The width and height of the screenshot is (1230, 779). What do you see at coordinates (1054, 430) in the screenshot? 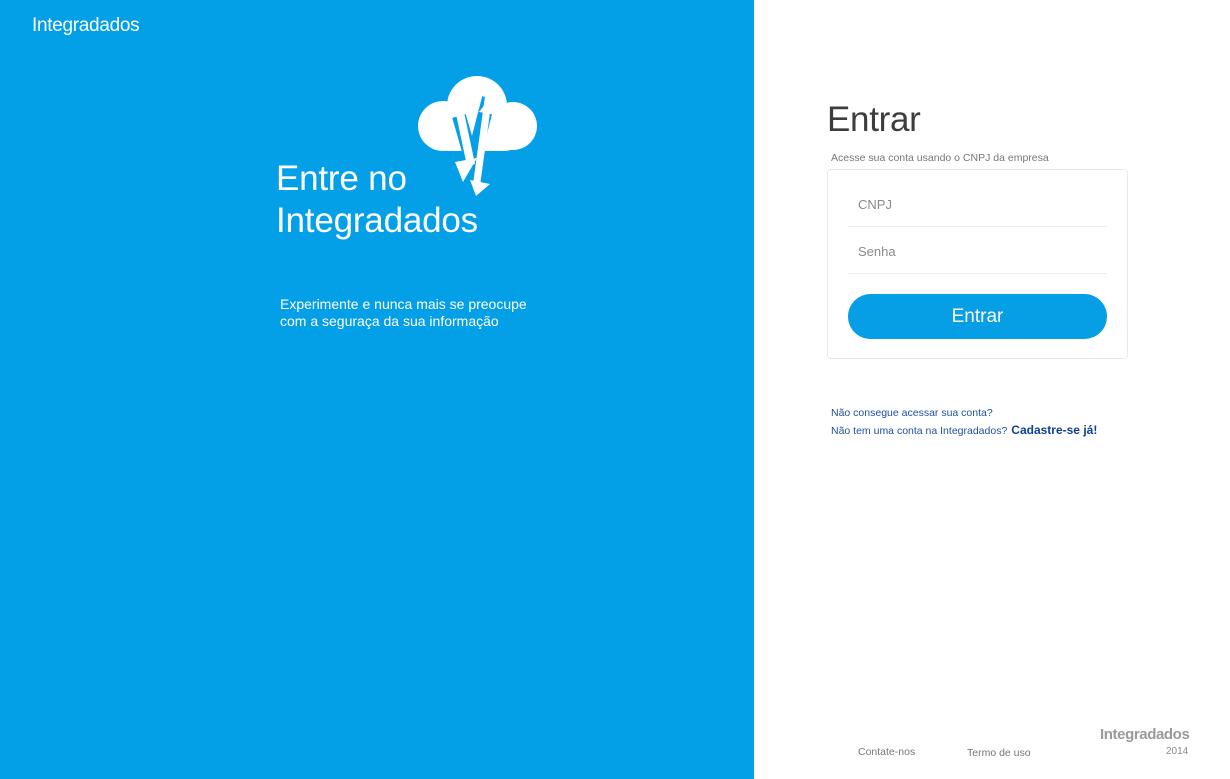
I see `signup-link: Cadastre-se já!` at bounding box center [1054, 430].